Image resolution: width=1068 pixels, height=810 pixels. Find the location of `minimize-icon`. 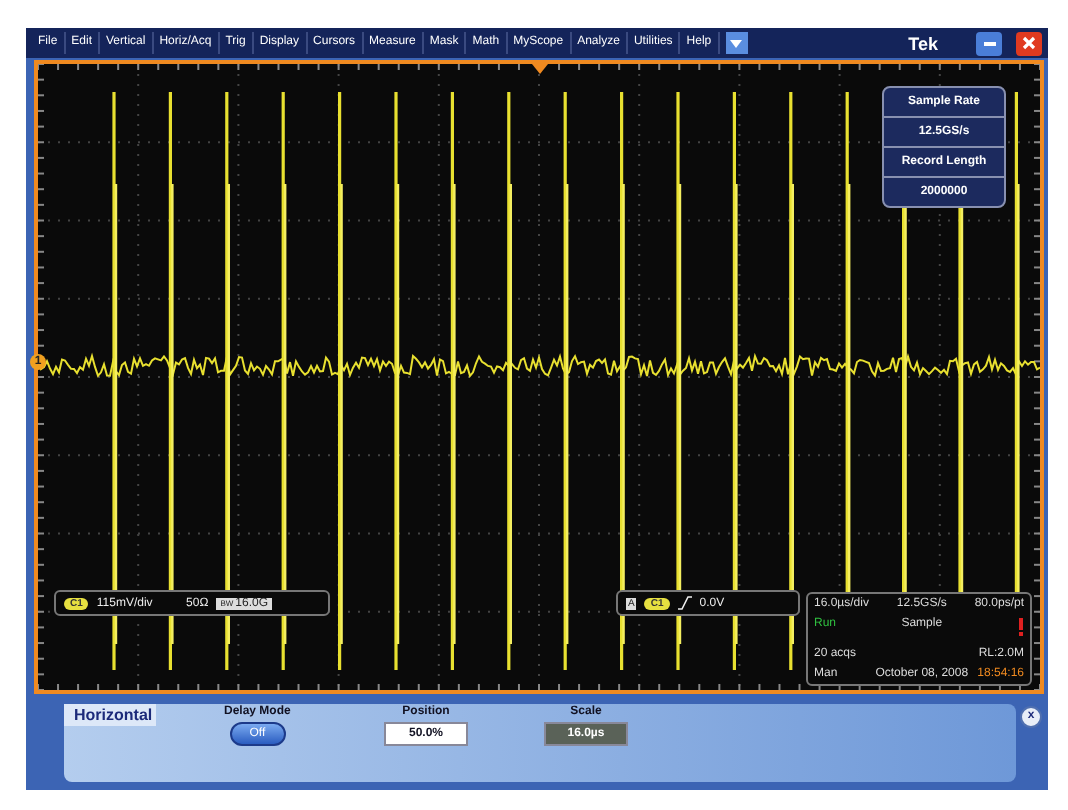

minimize-icon is located at coordinates (989, 43).